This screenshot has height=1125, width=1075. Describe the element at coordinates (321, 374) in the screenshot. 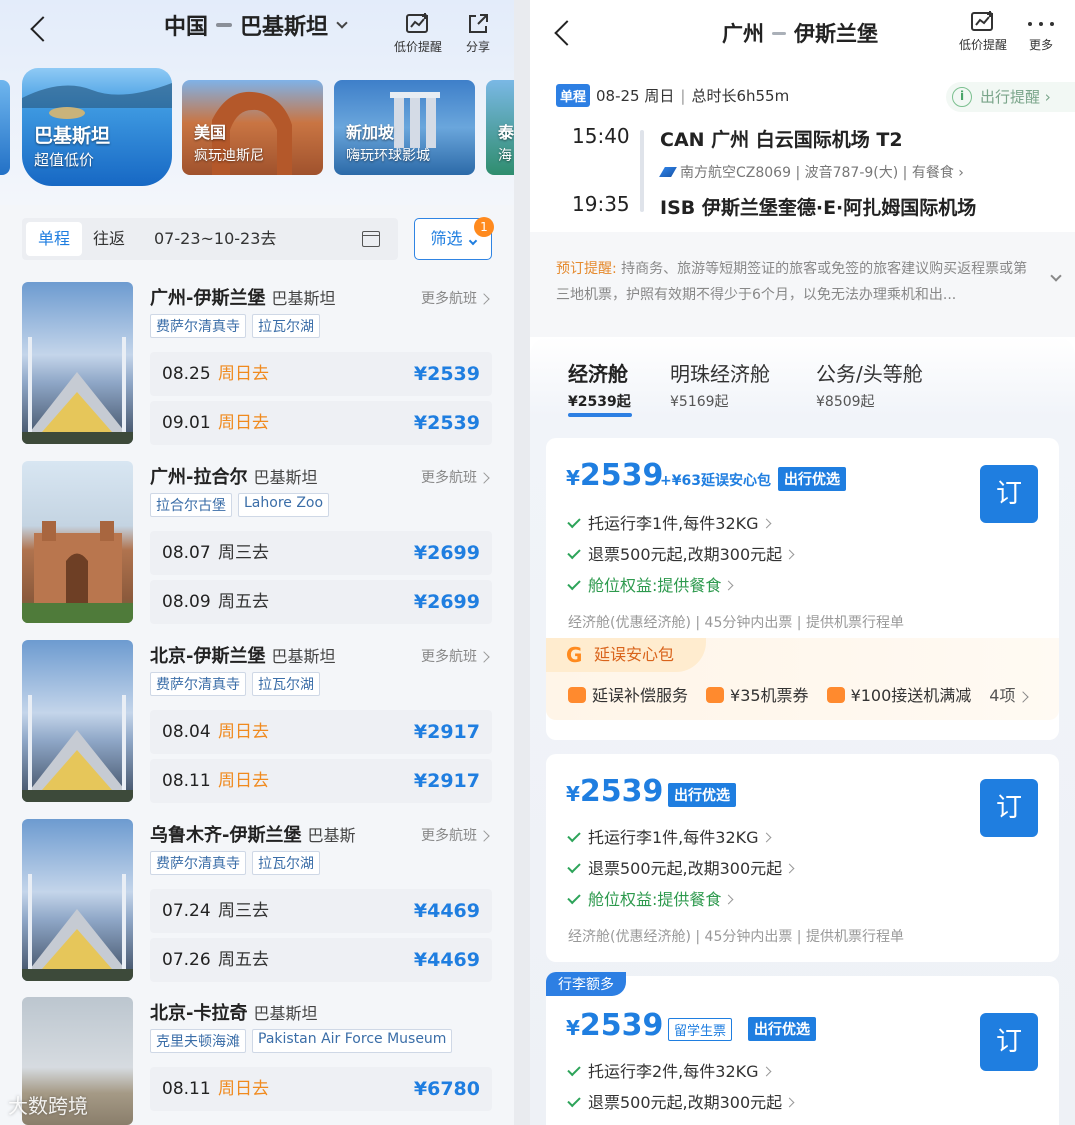

I see `flight-price-row: 08.25 周日去 ¥2539` at that location.